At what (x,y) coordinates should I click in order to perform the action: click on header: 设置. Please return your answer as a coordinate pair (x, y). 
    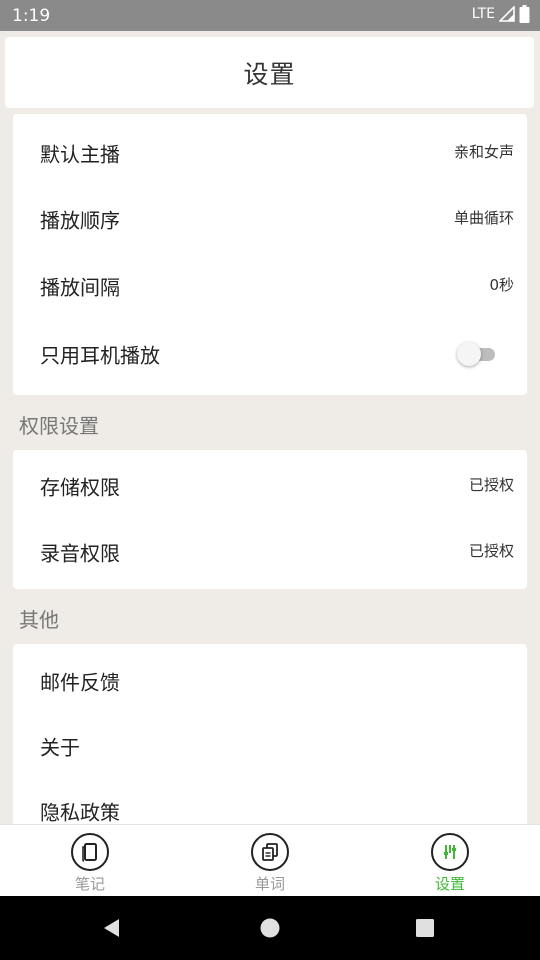
    Looking at the image, I should click on (269, 72).